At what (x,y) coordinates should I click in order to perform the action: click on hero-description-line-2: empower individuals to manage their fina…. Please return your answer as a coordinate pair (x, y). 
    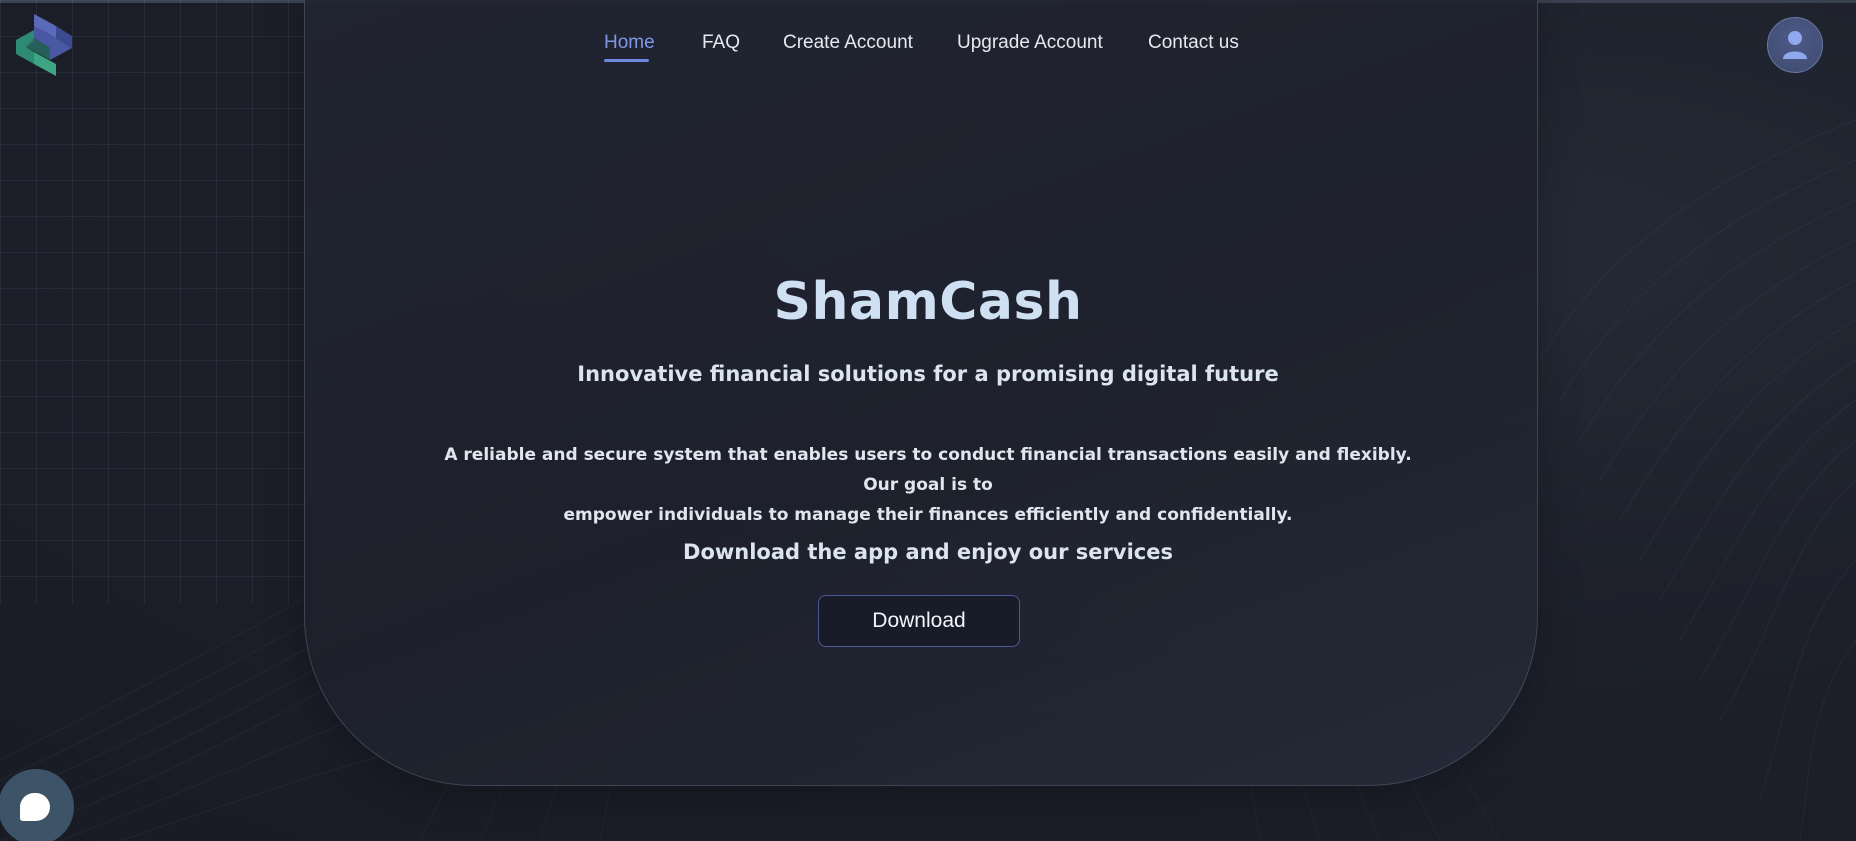
    Looking at the image, I should click on (928, 515).